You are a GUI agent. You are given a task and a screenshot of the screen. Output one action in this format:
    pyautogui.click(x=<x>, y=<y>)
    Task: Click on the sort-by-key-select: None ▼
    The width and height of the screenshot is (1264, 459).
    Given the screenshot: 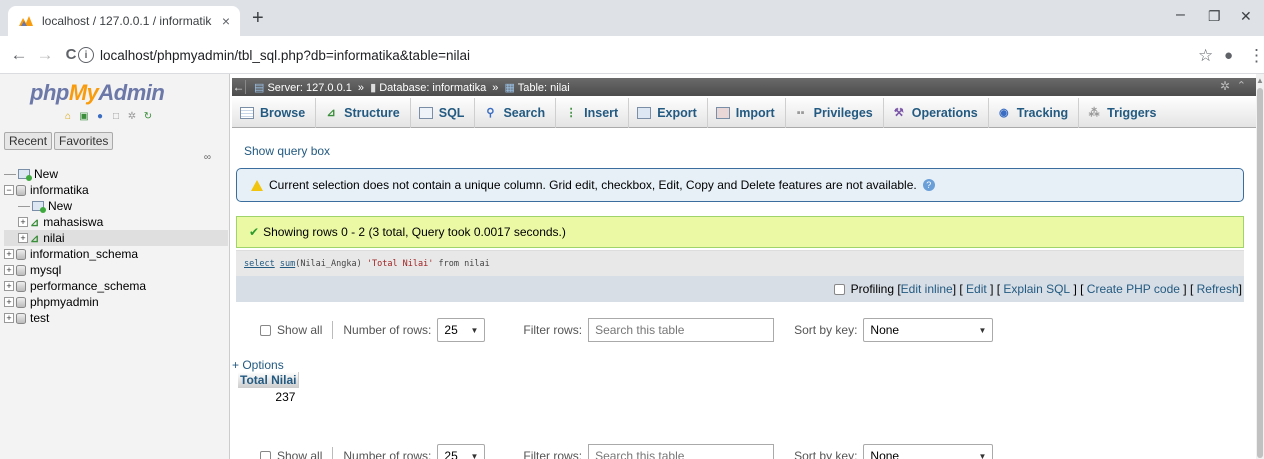 What is the action you would take?
    pyautogui.click(x=928, y=330)
    